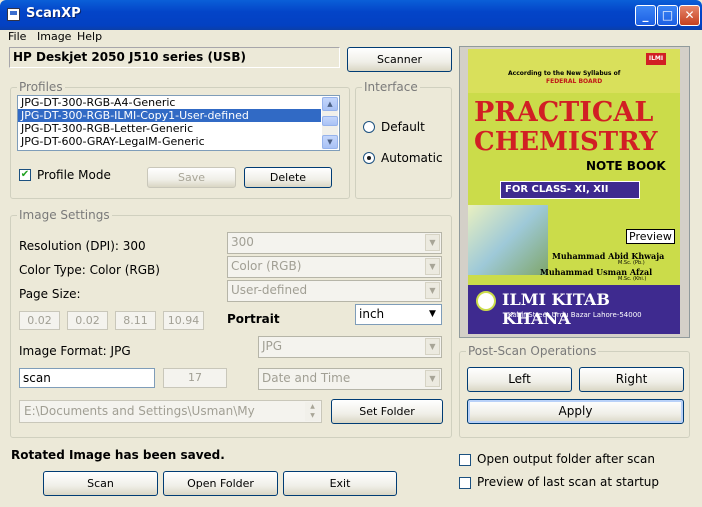 This screenshot has width=702, height=507. What do you see at coordinates (89, 36) in the screenshot?
I see `menu-help: Help` at bounding box center [89, 36].